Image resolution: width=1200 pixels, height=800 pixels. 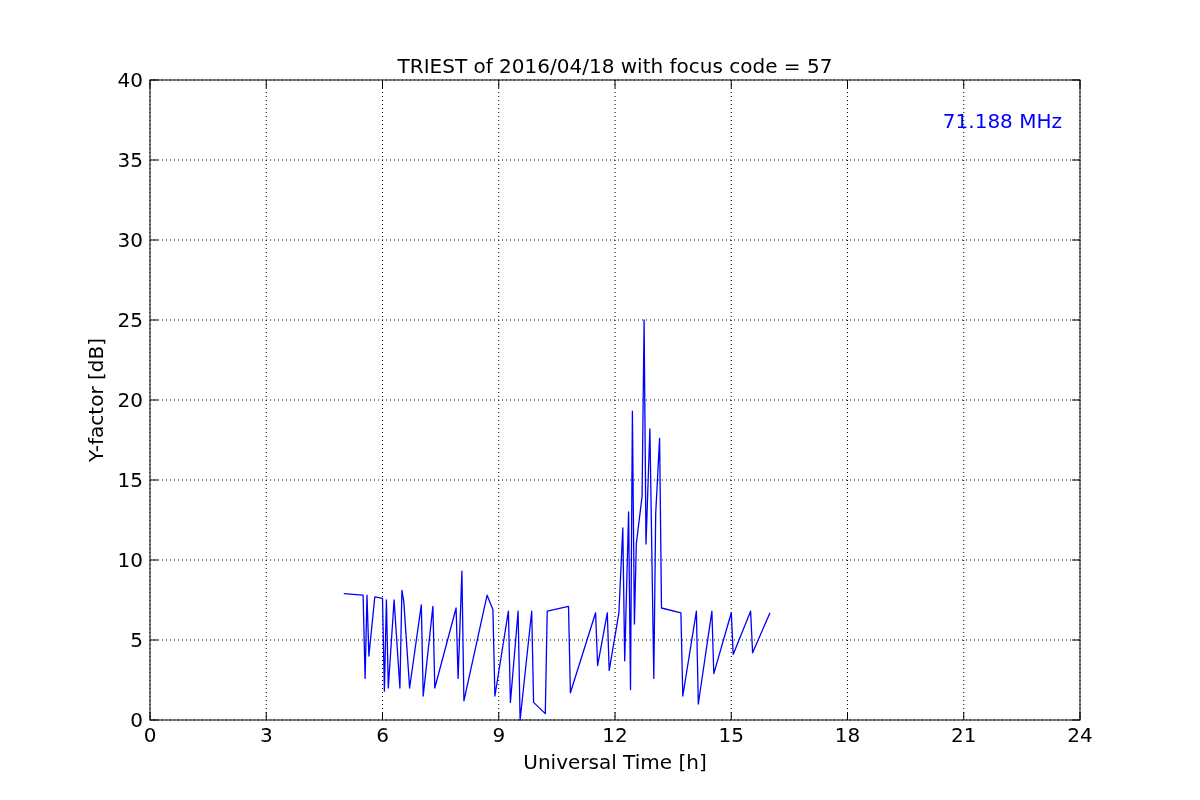 What do you see at coordinates (1080, 735) in the screenshot?
I see `tick-label: 24` at bounding box center [1080, 735].